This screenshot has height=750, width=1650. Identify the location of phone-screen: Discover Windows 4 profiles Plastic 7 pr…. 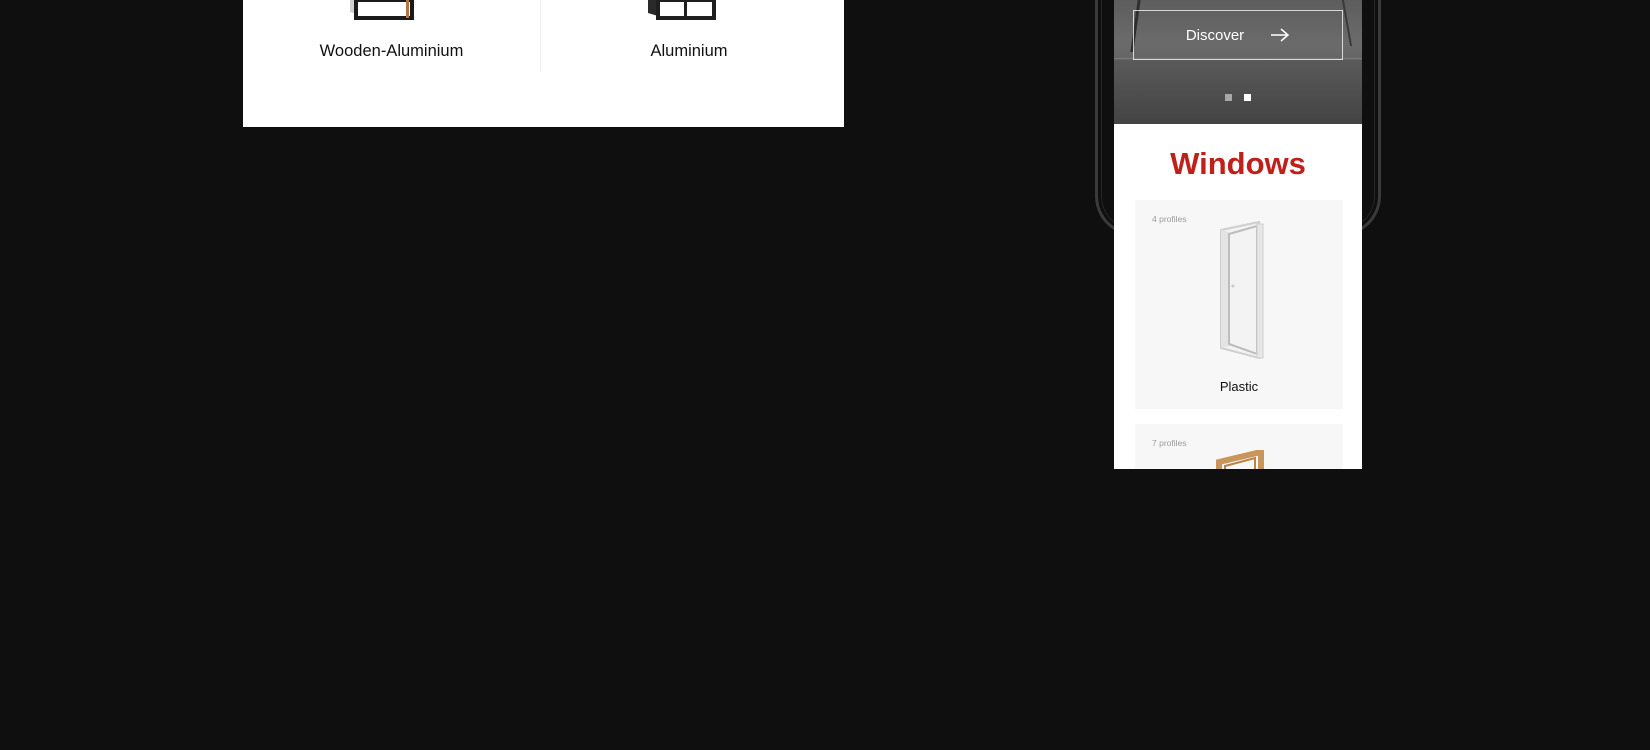
(1238, 234).